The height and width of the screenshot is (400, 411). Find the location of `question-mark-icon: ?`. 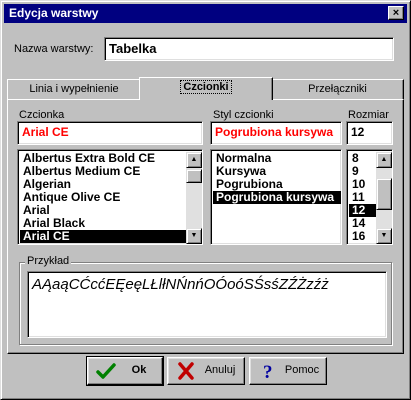

question-mark-icon: ? is located at coordinates (268, 371).